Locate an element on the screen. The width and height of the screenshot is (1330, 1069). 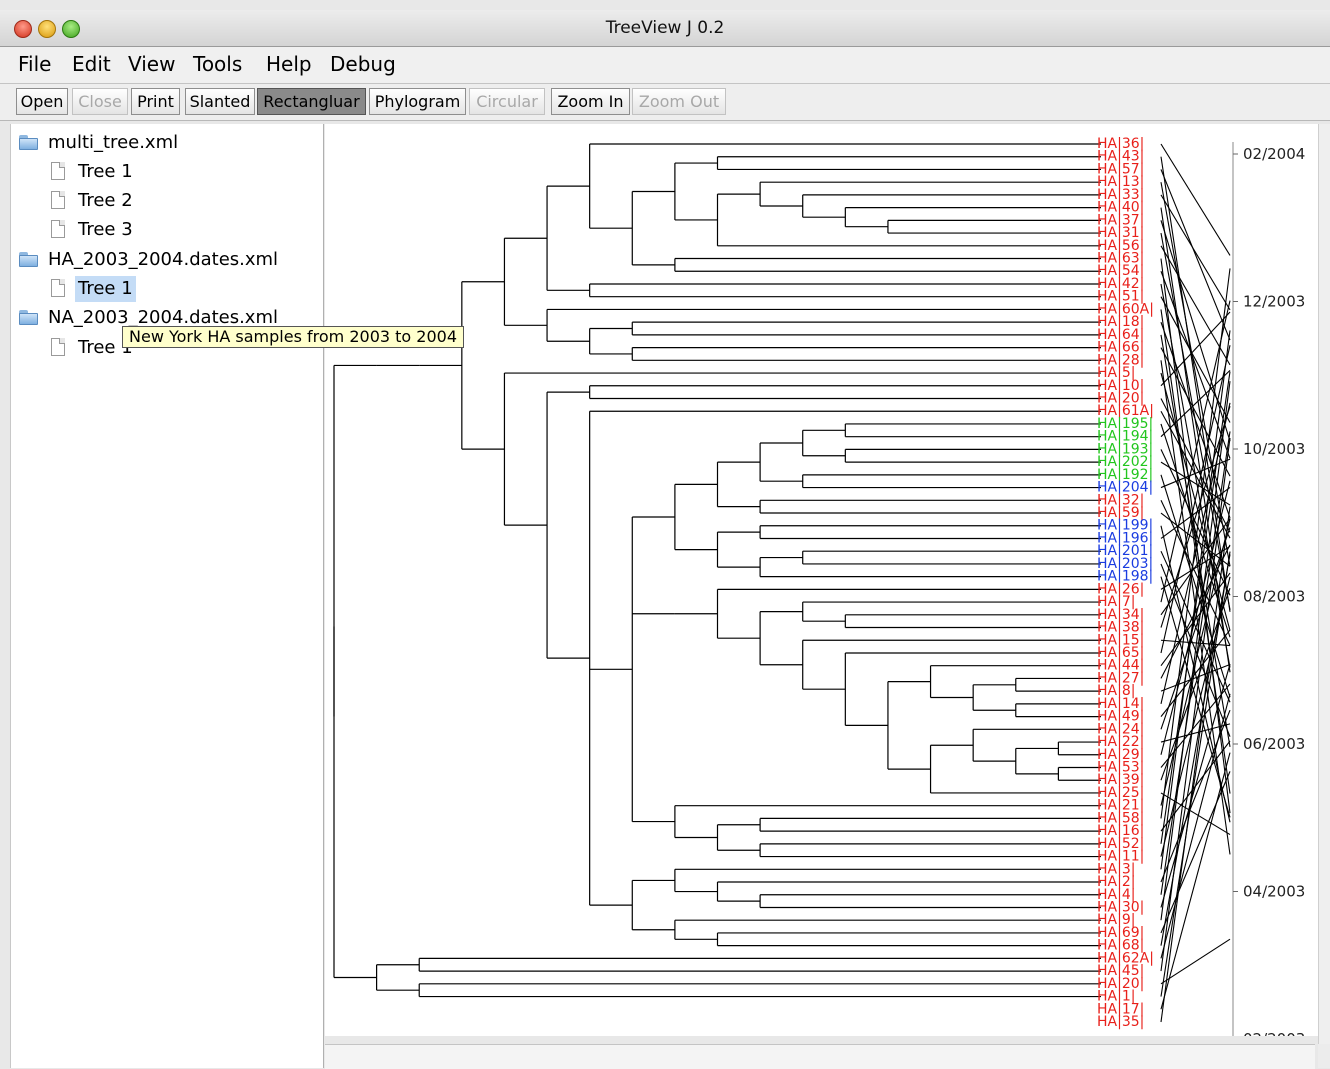
resize-corner is located at coordinates (1324, 1056).